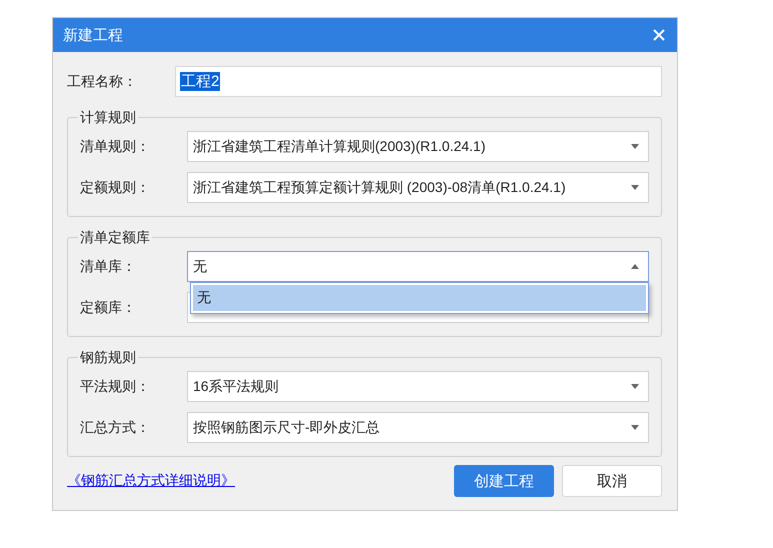 This screenshot has width=773, height=548. I want to click on field-label: 定额库：, so click(108, 307).